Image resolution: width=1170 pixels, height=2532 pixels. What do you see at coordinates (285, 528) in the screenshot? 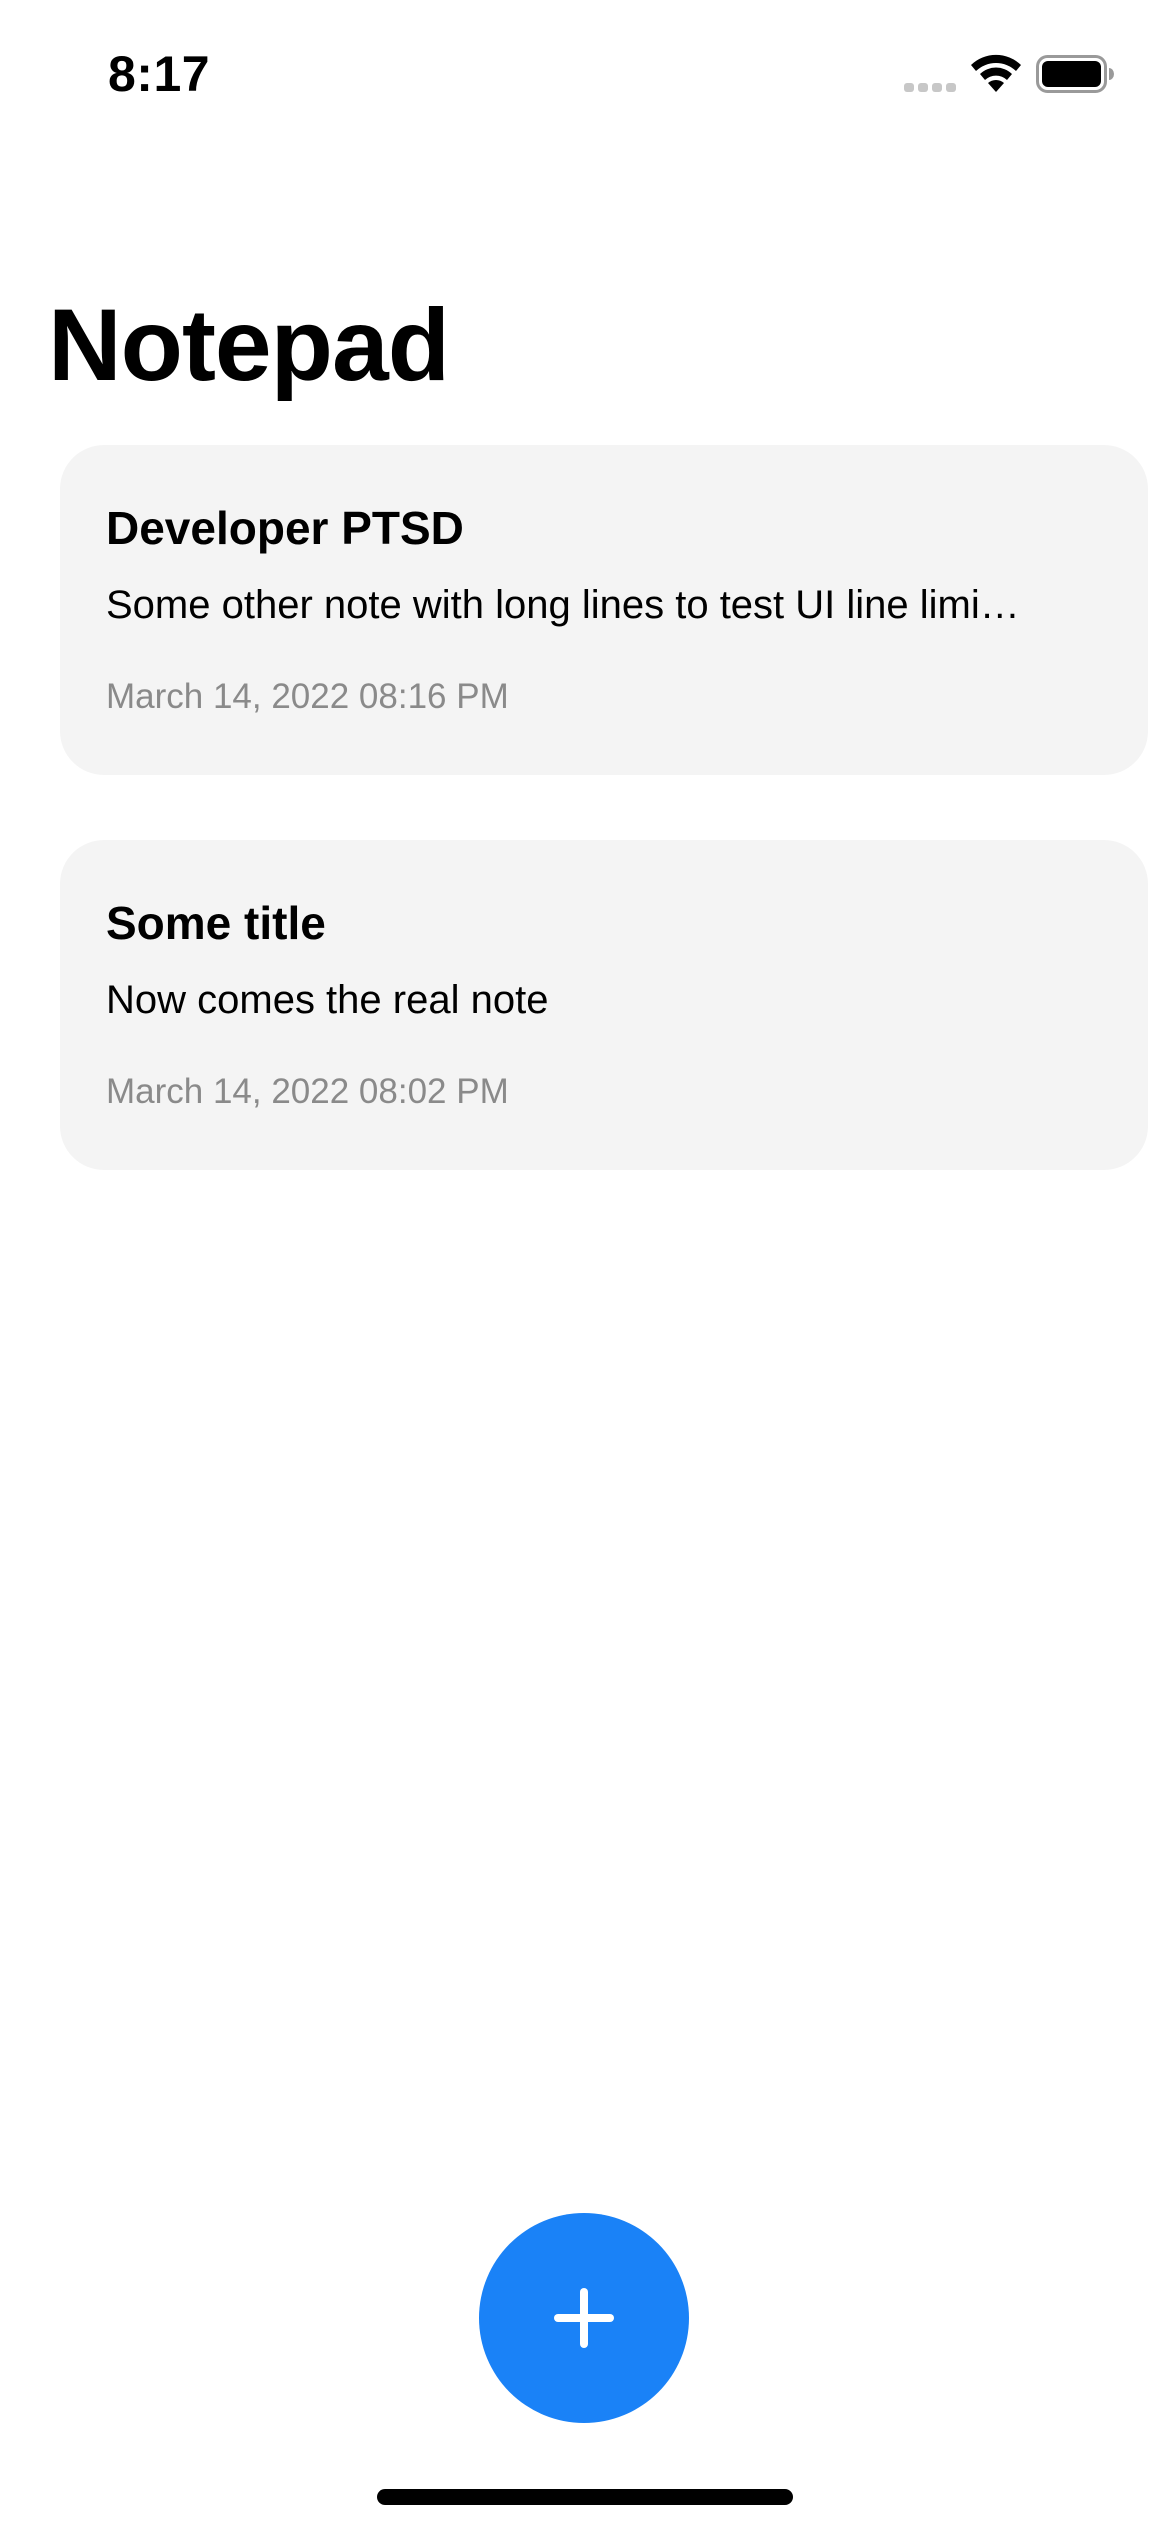
I see `note-title: Developer PTSD` at bounding box center [285, 528].